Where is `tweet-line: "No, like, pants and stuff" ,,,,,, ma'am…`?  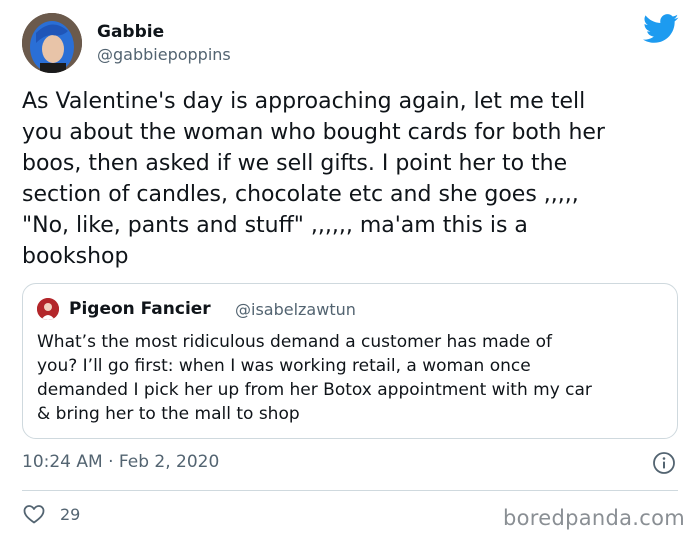
tweet-line: "No, like, pants and stuff" ,,,,,, ma'am… is located at coordinates (275, 225).